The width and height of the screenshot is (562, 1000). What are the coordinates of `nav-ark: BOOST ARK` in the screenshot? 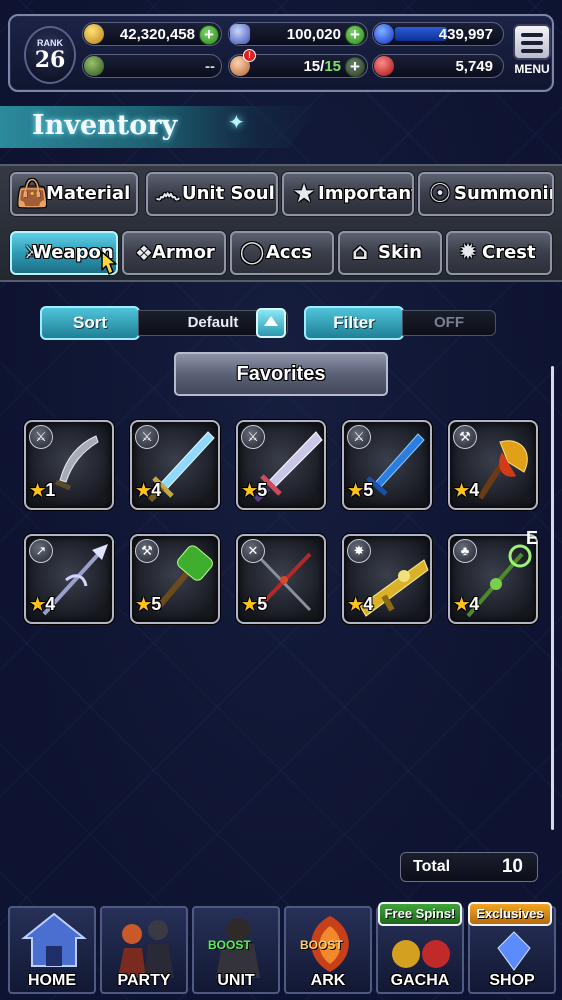 It's located at (328, 950).